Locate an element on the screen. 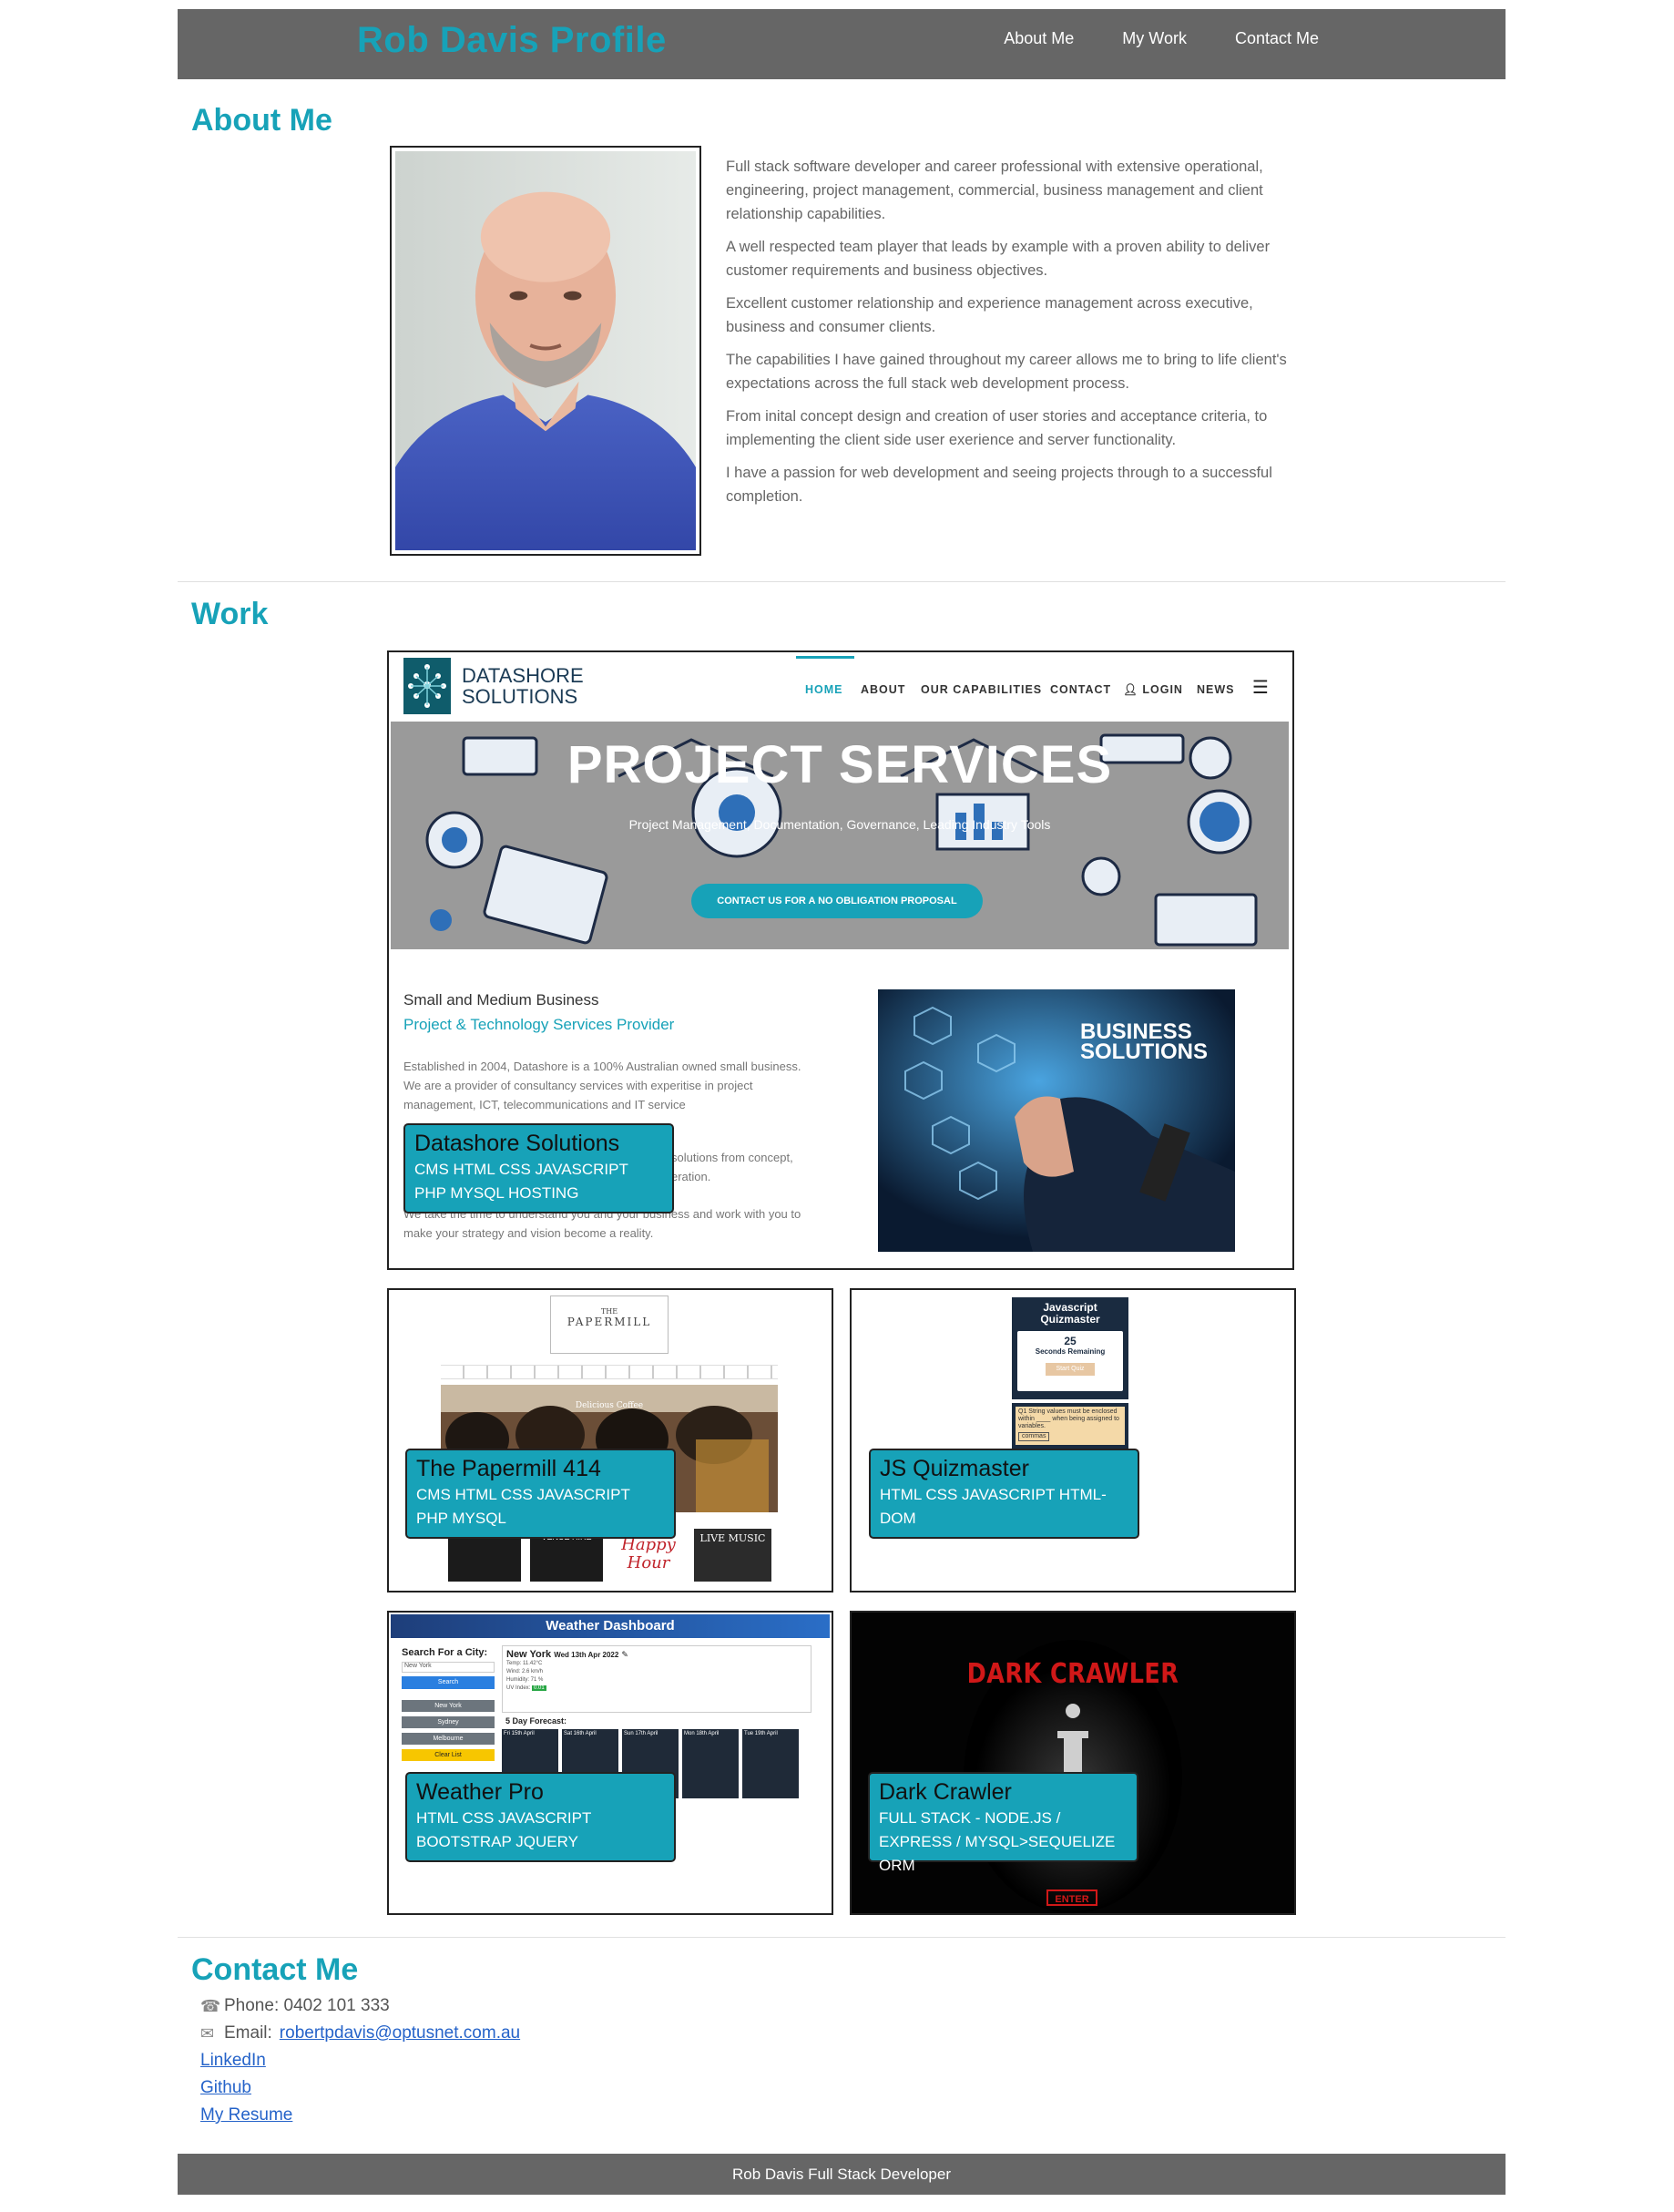 The image size is (1674, 2212). github-link: Github is located at coordinates (225, 2087).